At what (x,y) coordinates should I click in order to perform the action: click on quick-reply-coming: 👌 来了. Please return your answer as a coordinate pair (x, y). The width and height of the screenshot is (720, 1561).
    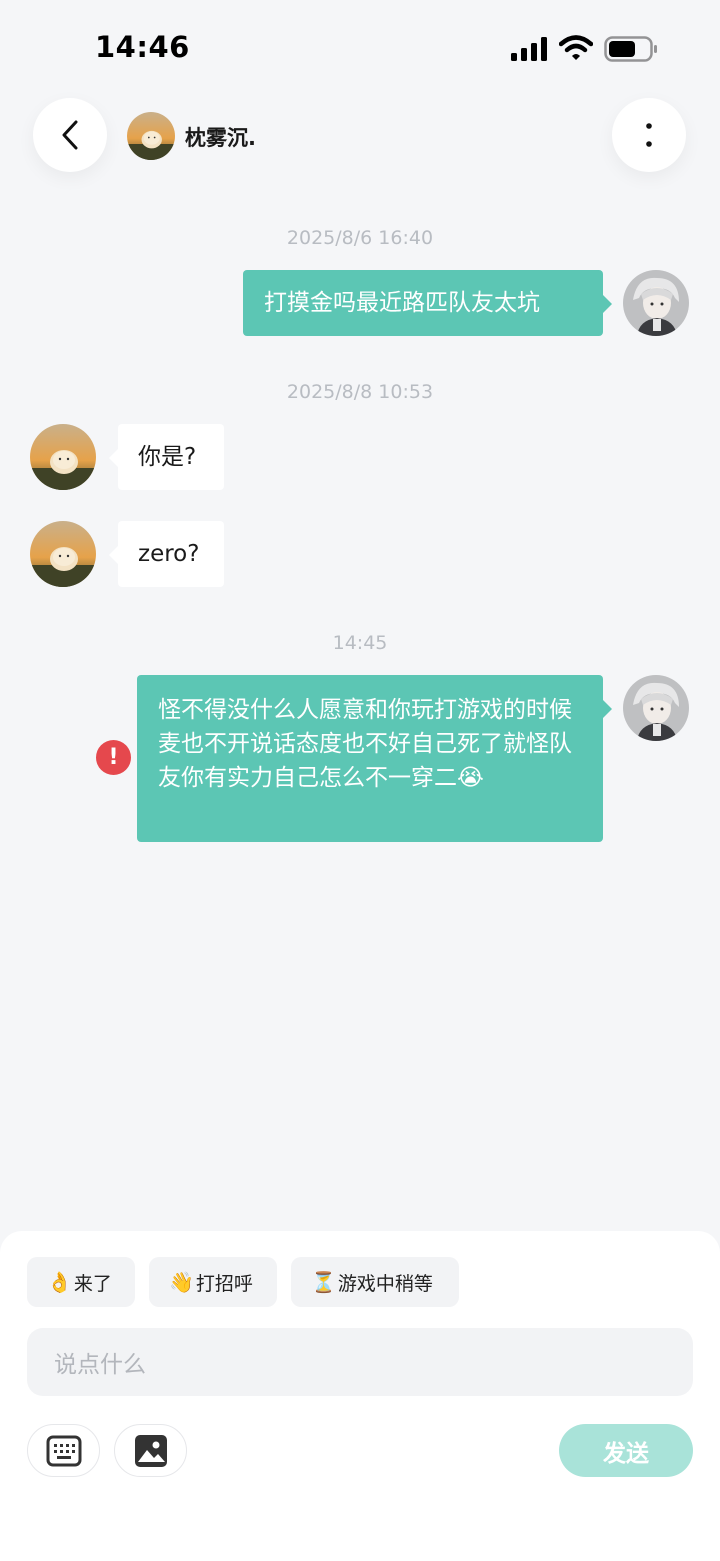
    Looking at the image, I should click on (81, 1282).